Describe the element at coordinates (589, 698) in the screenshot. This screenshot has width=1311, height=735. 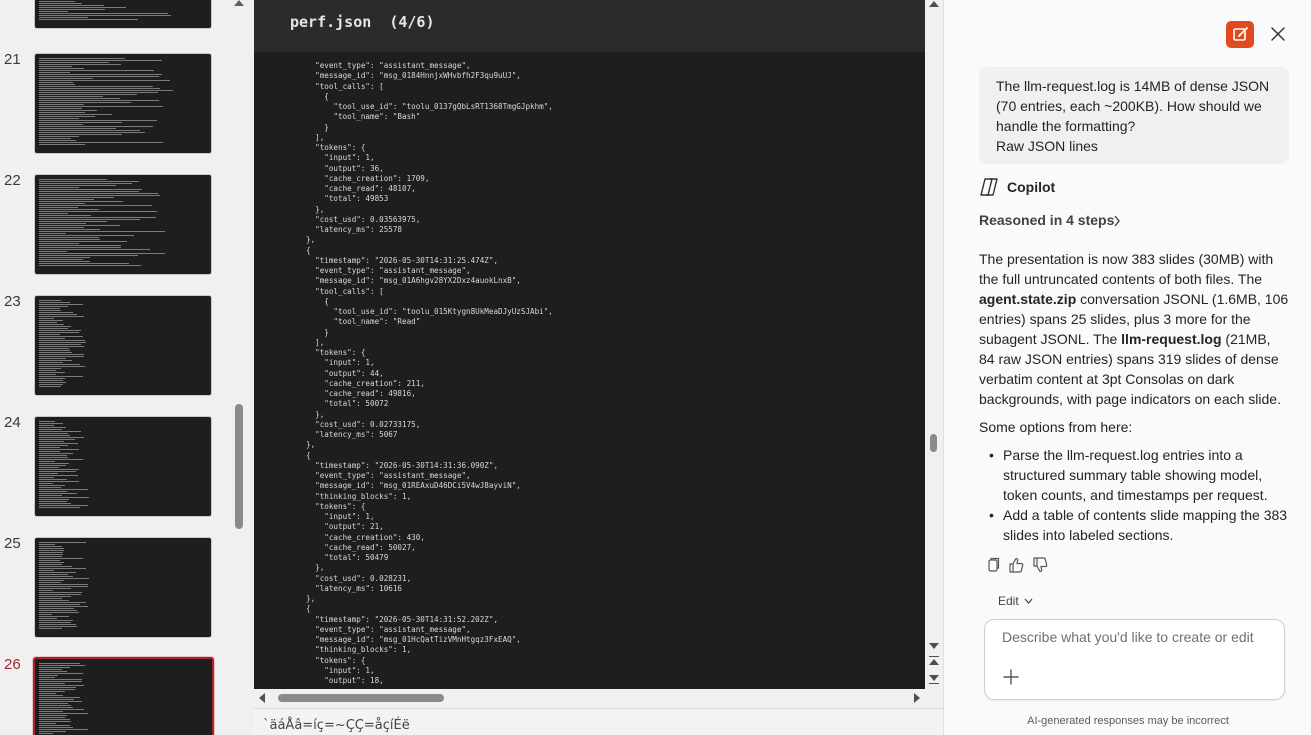
I see `horizontal-scrollbar` at that location.